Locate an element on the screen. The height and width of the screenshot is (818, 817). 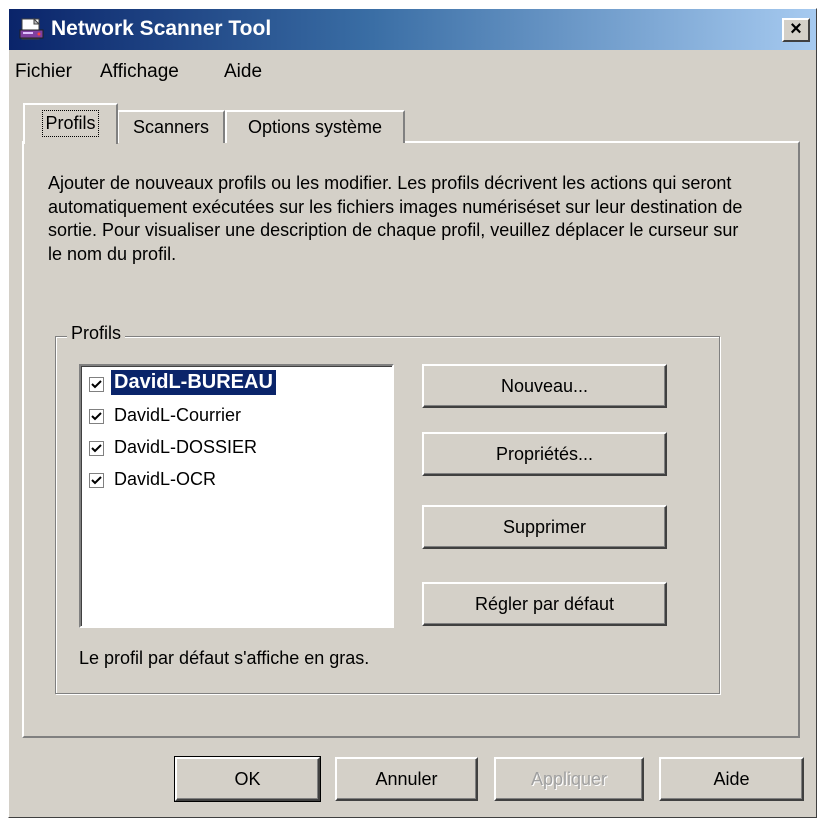
title-bar: Network Scanner Tool × is located at coordinates (412, 29).